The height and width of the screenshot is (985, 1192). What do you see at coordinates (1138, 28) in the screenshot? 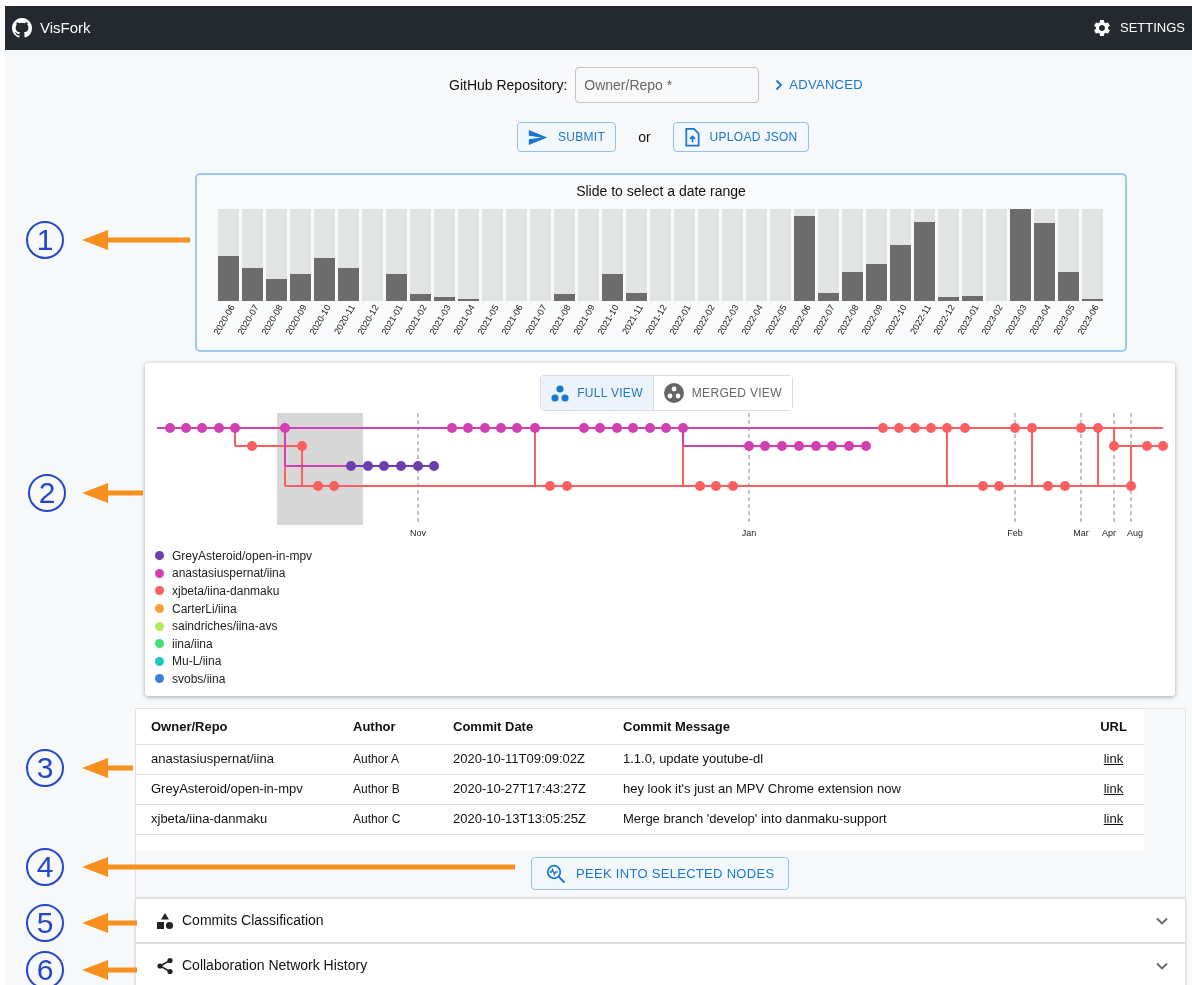
I see `settings-button: SETTINGS` at bounding box center [1138, 28].